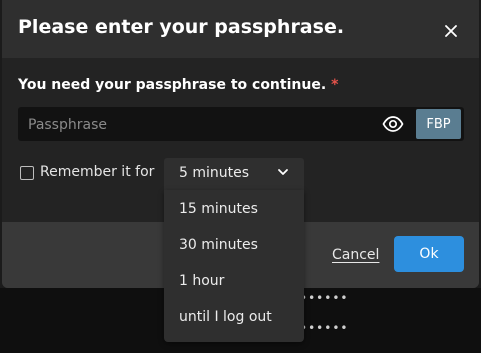 The height and width of the screenshot is (353, 481). I want to click on required-marker: *, so click(335, 85).